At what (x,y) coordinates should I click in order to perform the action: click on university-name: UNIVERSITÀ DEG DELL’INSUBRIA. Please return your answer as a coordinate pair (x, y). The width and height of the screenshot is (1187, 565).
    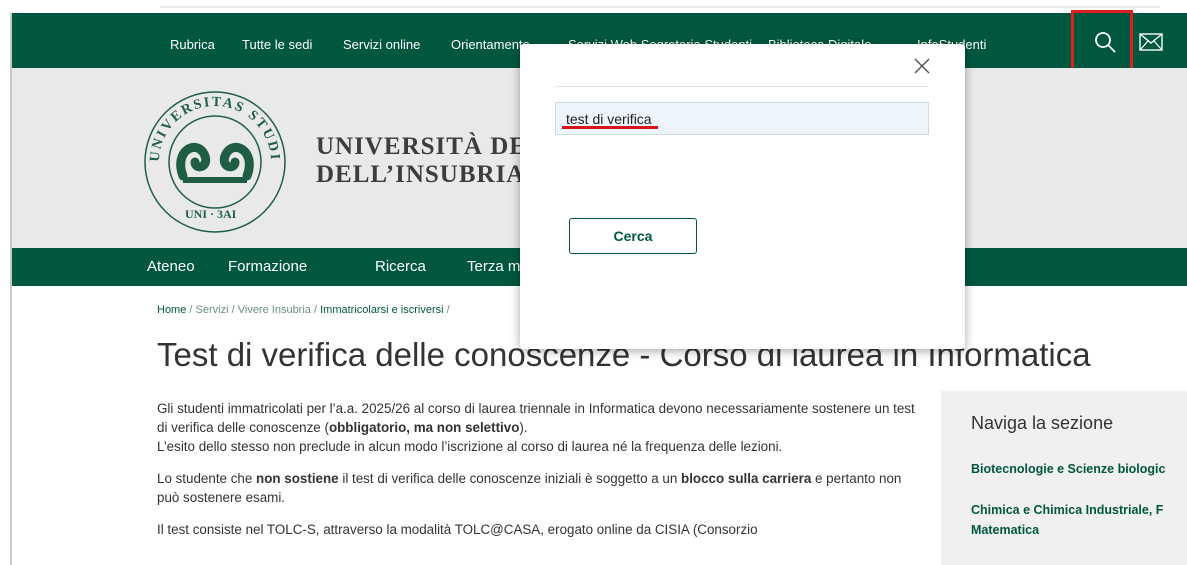
    Looking at the image, I should click on (431, 161).